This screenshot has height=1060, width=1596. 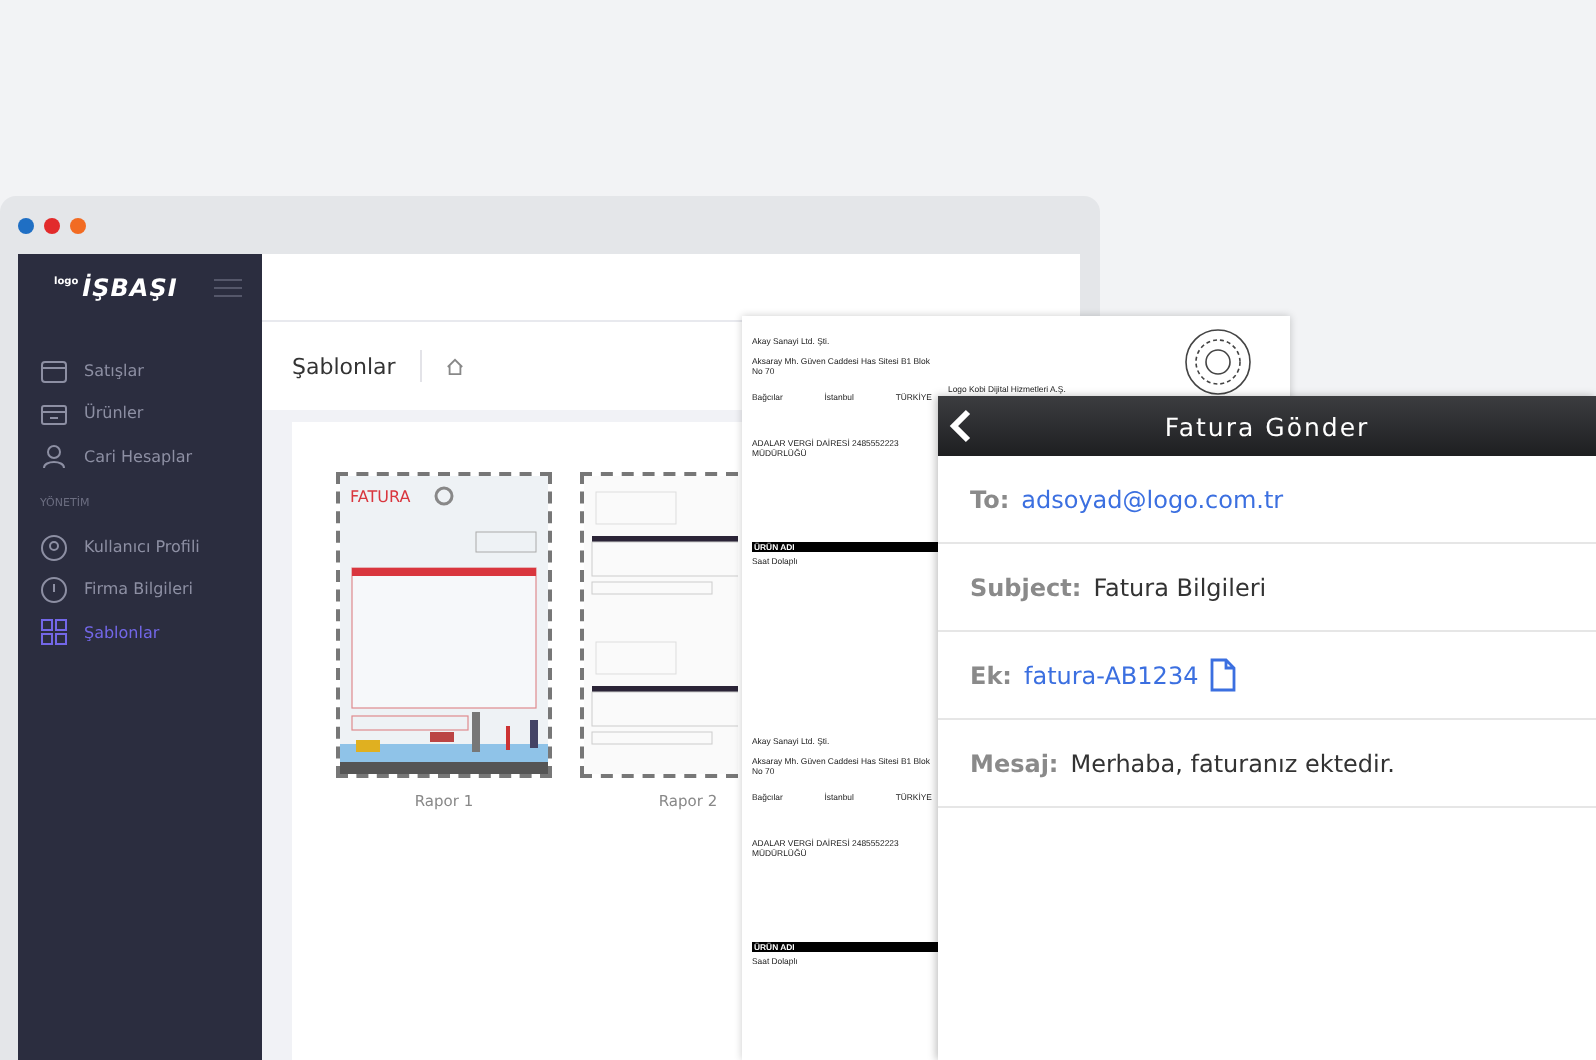 I want to click on sidebar-item: Şablonlar, so click(x=140, y=632).